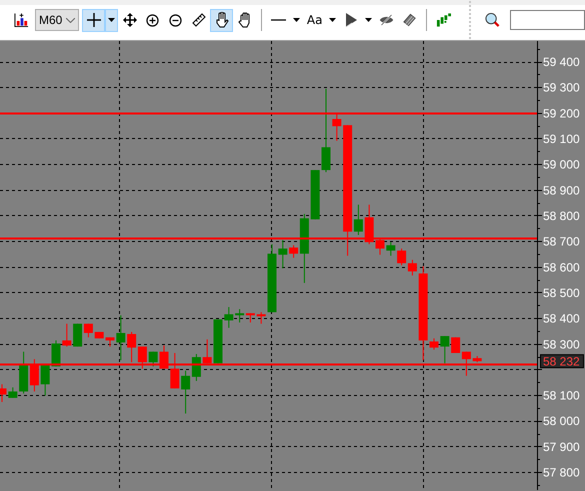 Image resolution: width=585 pixels, height=491 pixels. I want to click on price-label: 58 400, so click(561, 319).